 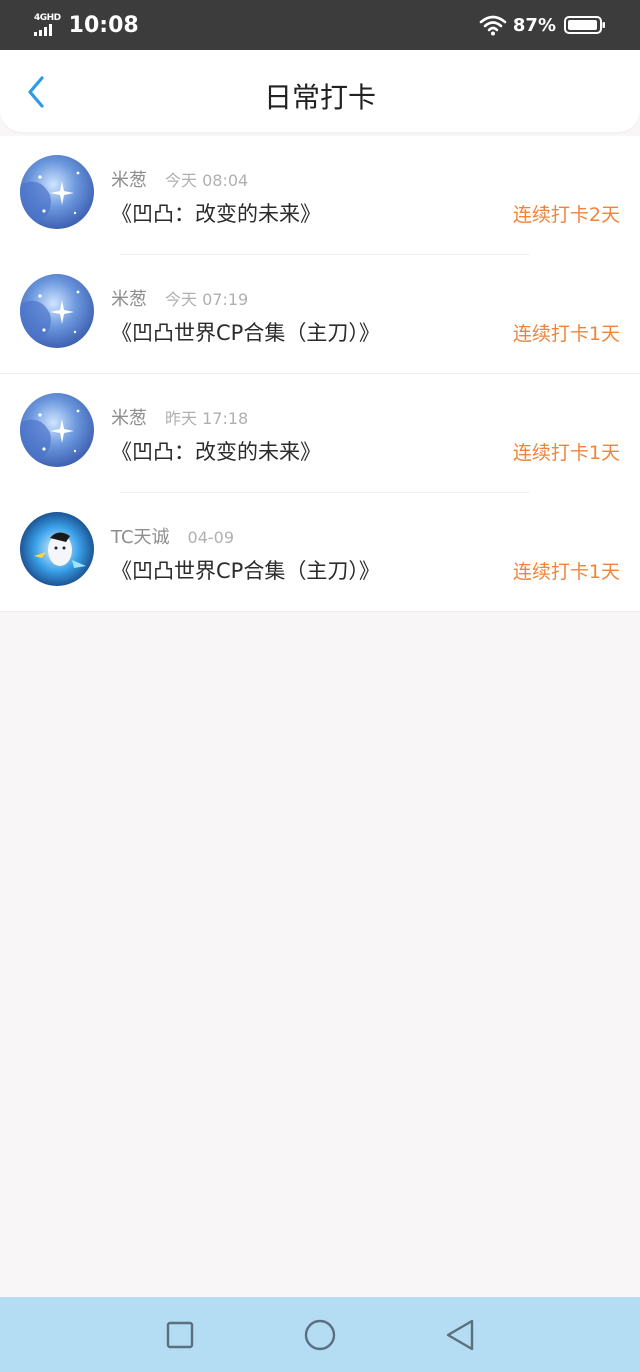 What do you see at coordinates (43, 30) in the screenshot?
I see `signal-icon` at bounding box center [43, 30].